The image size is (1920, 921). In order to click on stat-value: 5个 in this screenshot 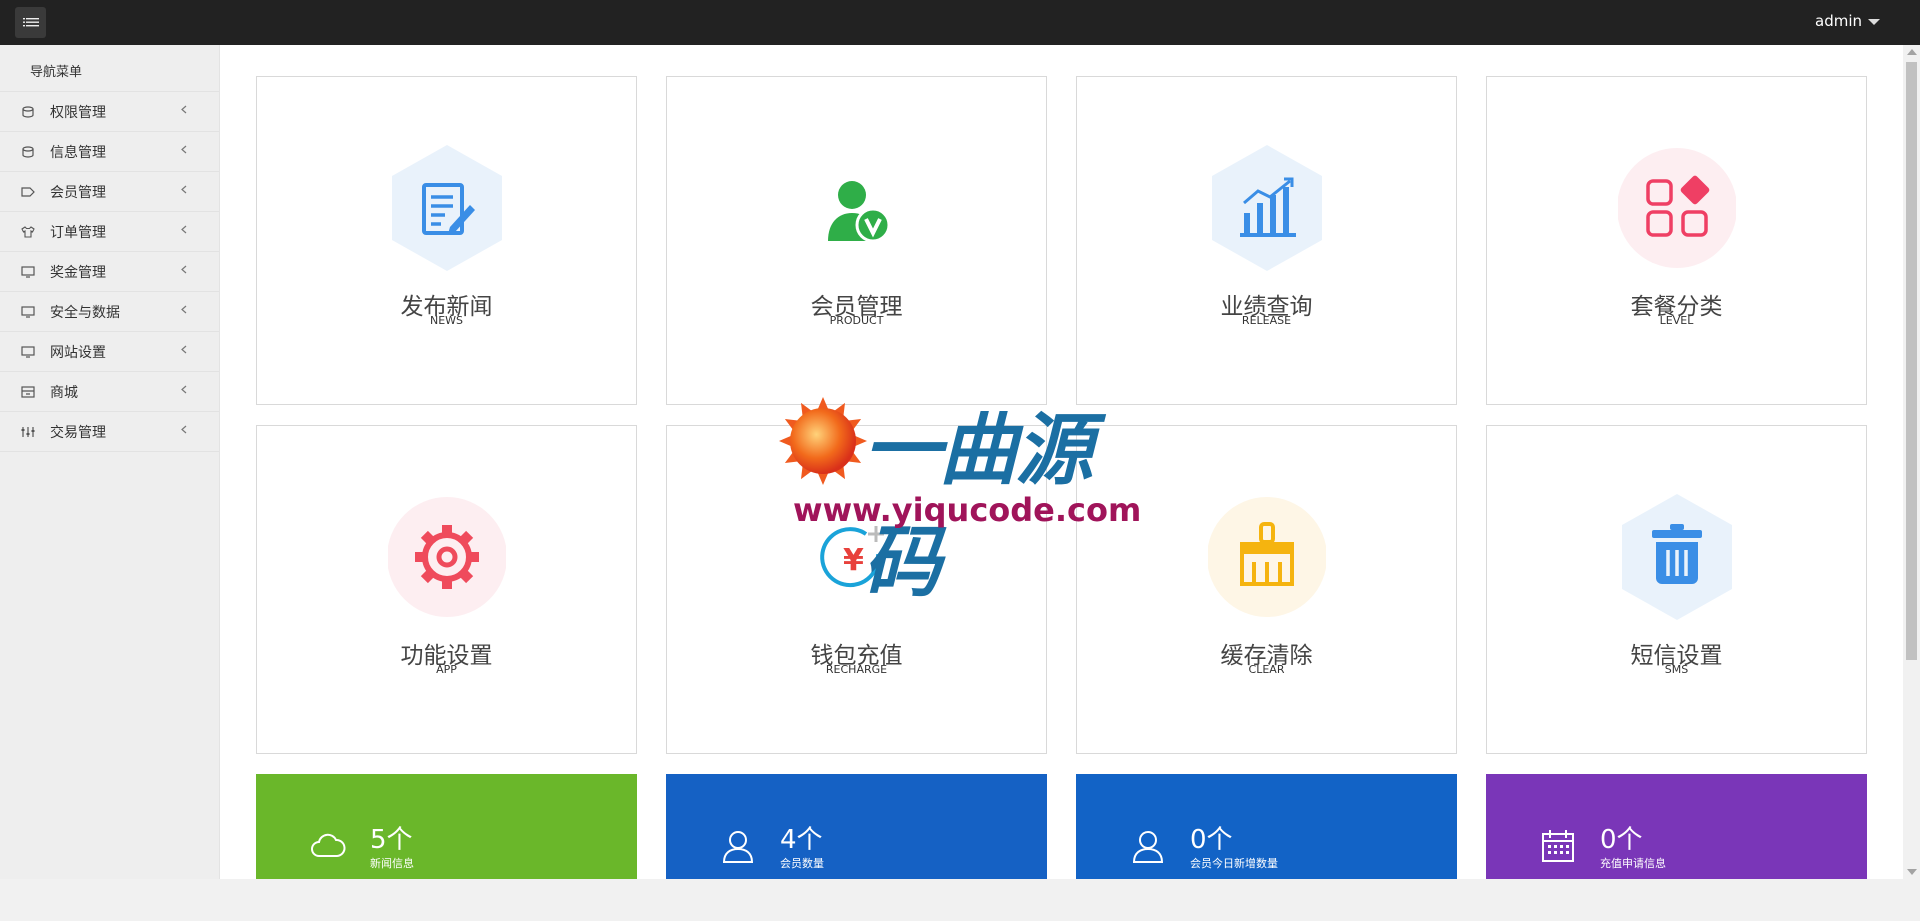, I will do `click(391, 840)`.